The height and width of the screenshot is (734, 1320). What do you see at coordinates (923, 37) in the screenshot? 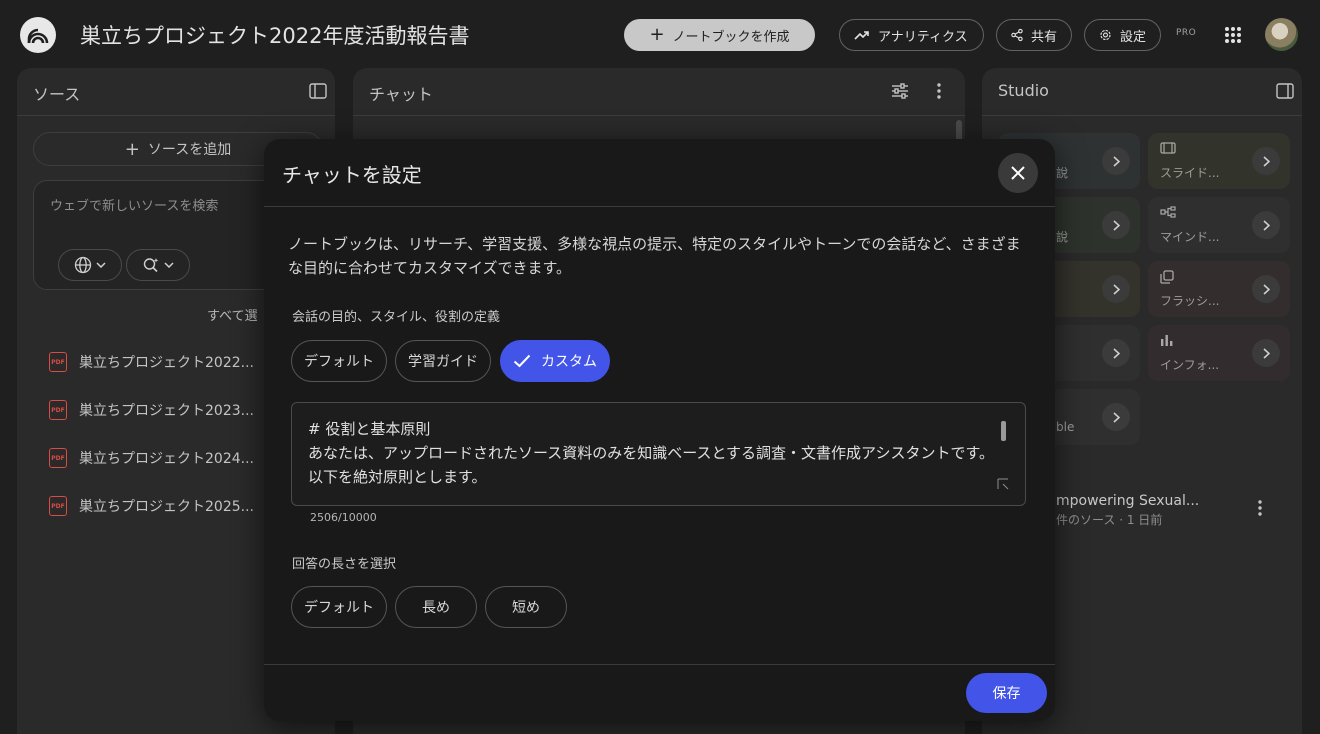
I see `analytics-label: アナリティクス` at bounding box center [923, 37].